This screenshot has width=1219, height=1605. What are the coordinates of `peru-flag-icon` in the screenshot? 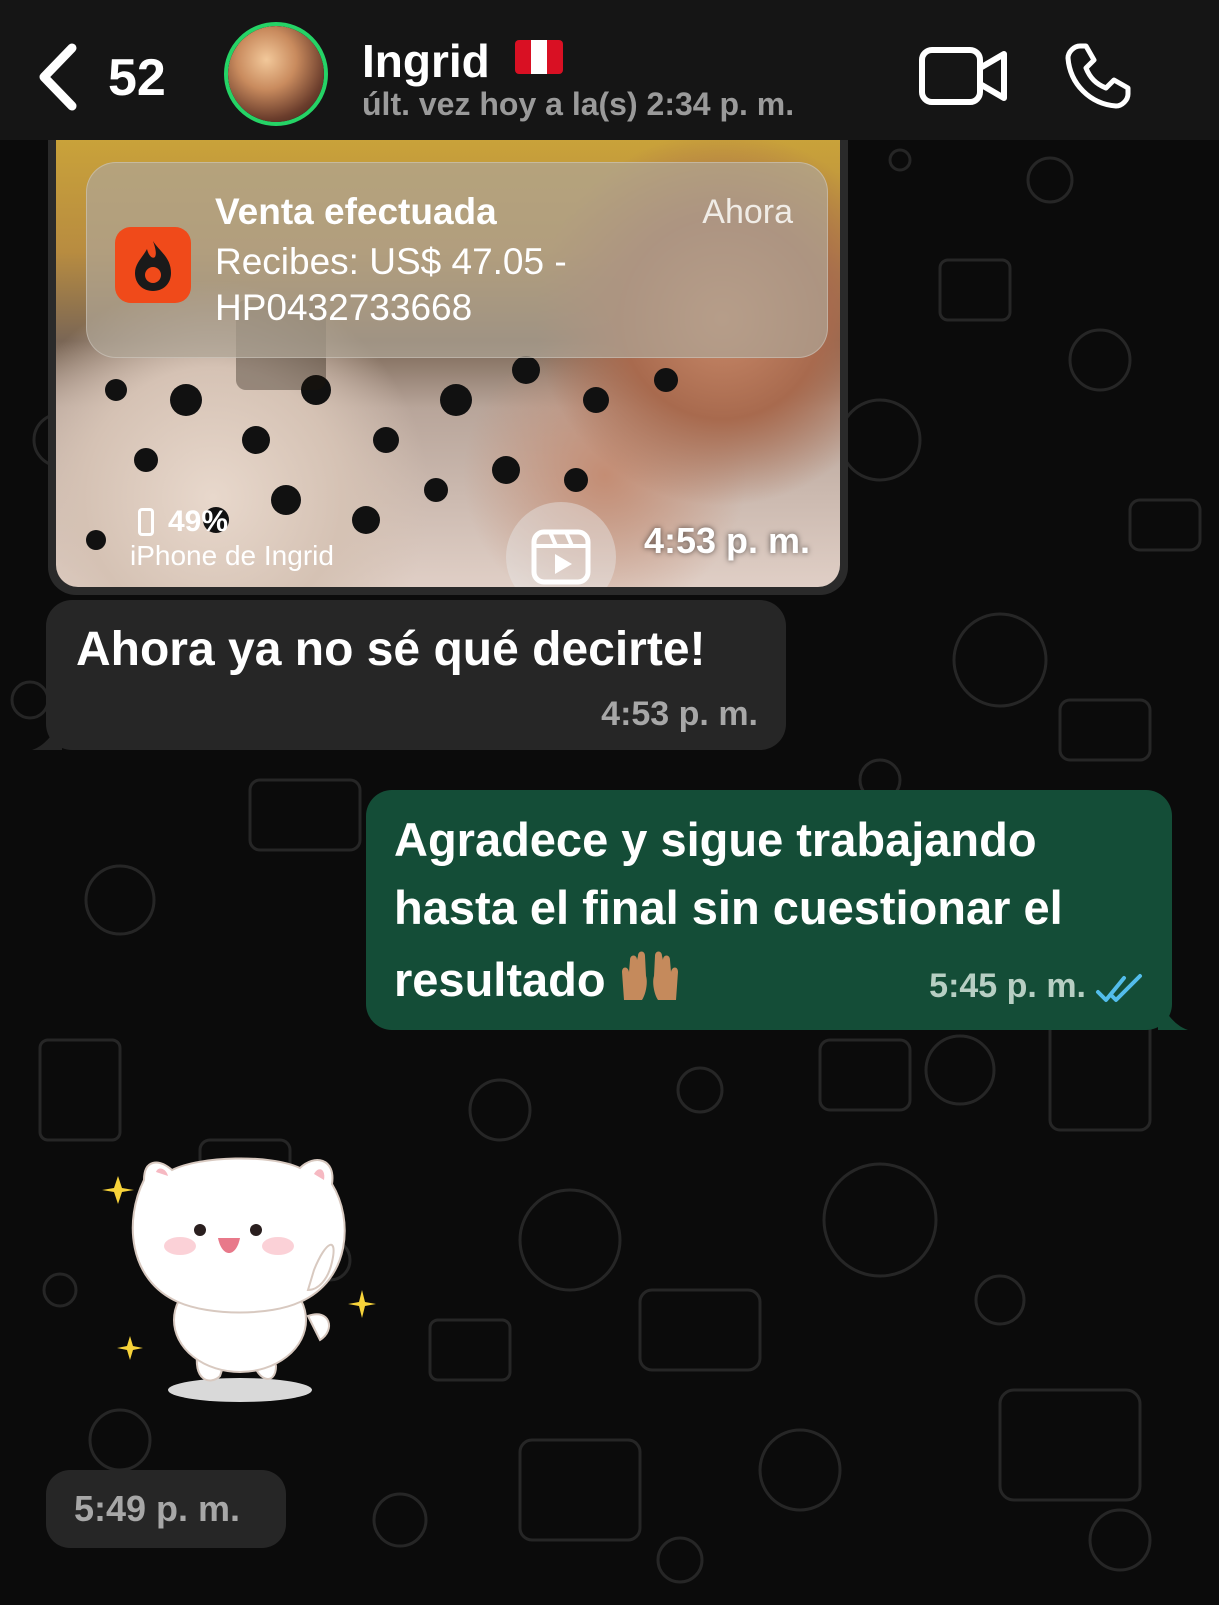 It's located at (539, 57).